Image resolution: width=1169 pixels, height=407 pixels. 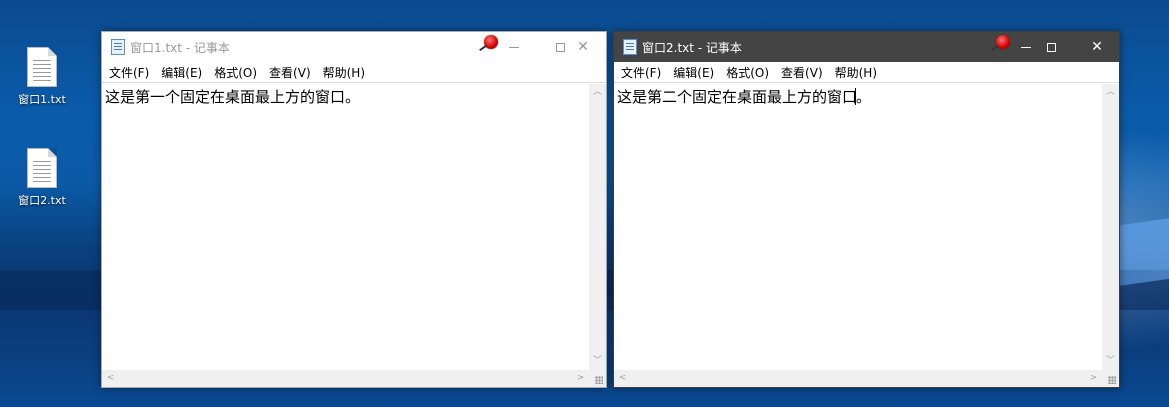 What do you see at coordinates (180, 48) in the screenshot?
I see `window-title: 窗口1.txt - 记事本` at bounding box center [180, 48].